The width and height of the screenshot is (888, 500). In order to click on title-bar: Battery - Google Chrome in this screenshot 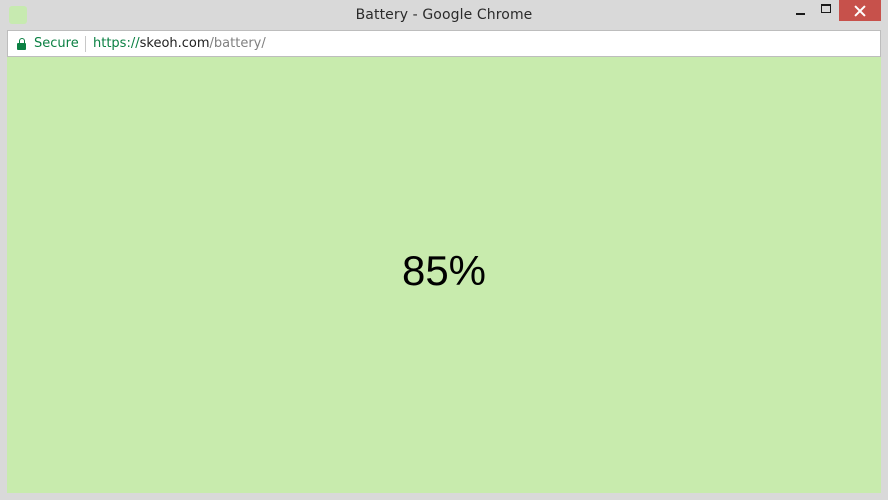, I will do `click(444, 15)`.